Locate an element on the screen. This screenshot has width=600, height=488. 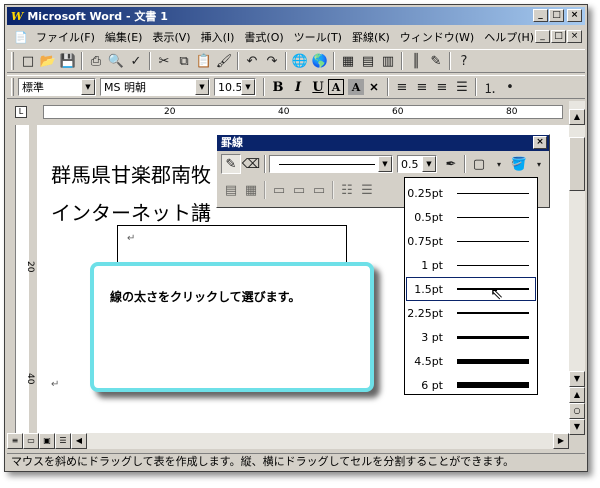
menu-help: ヘルプ(H) is located at coordinates (509, 37).